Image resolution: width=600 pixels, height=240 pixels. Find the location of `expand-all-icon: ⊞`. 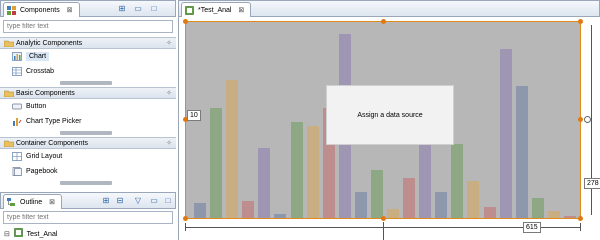

expand-all-icon: ⊞ is located at coordinates (106, 201).